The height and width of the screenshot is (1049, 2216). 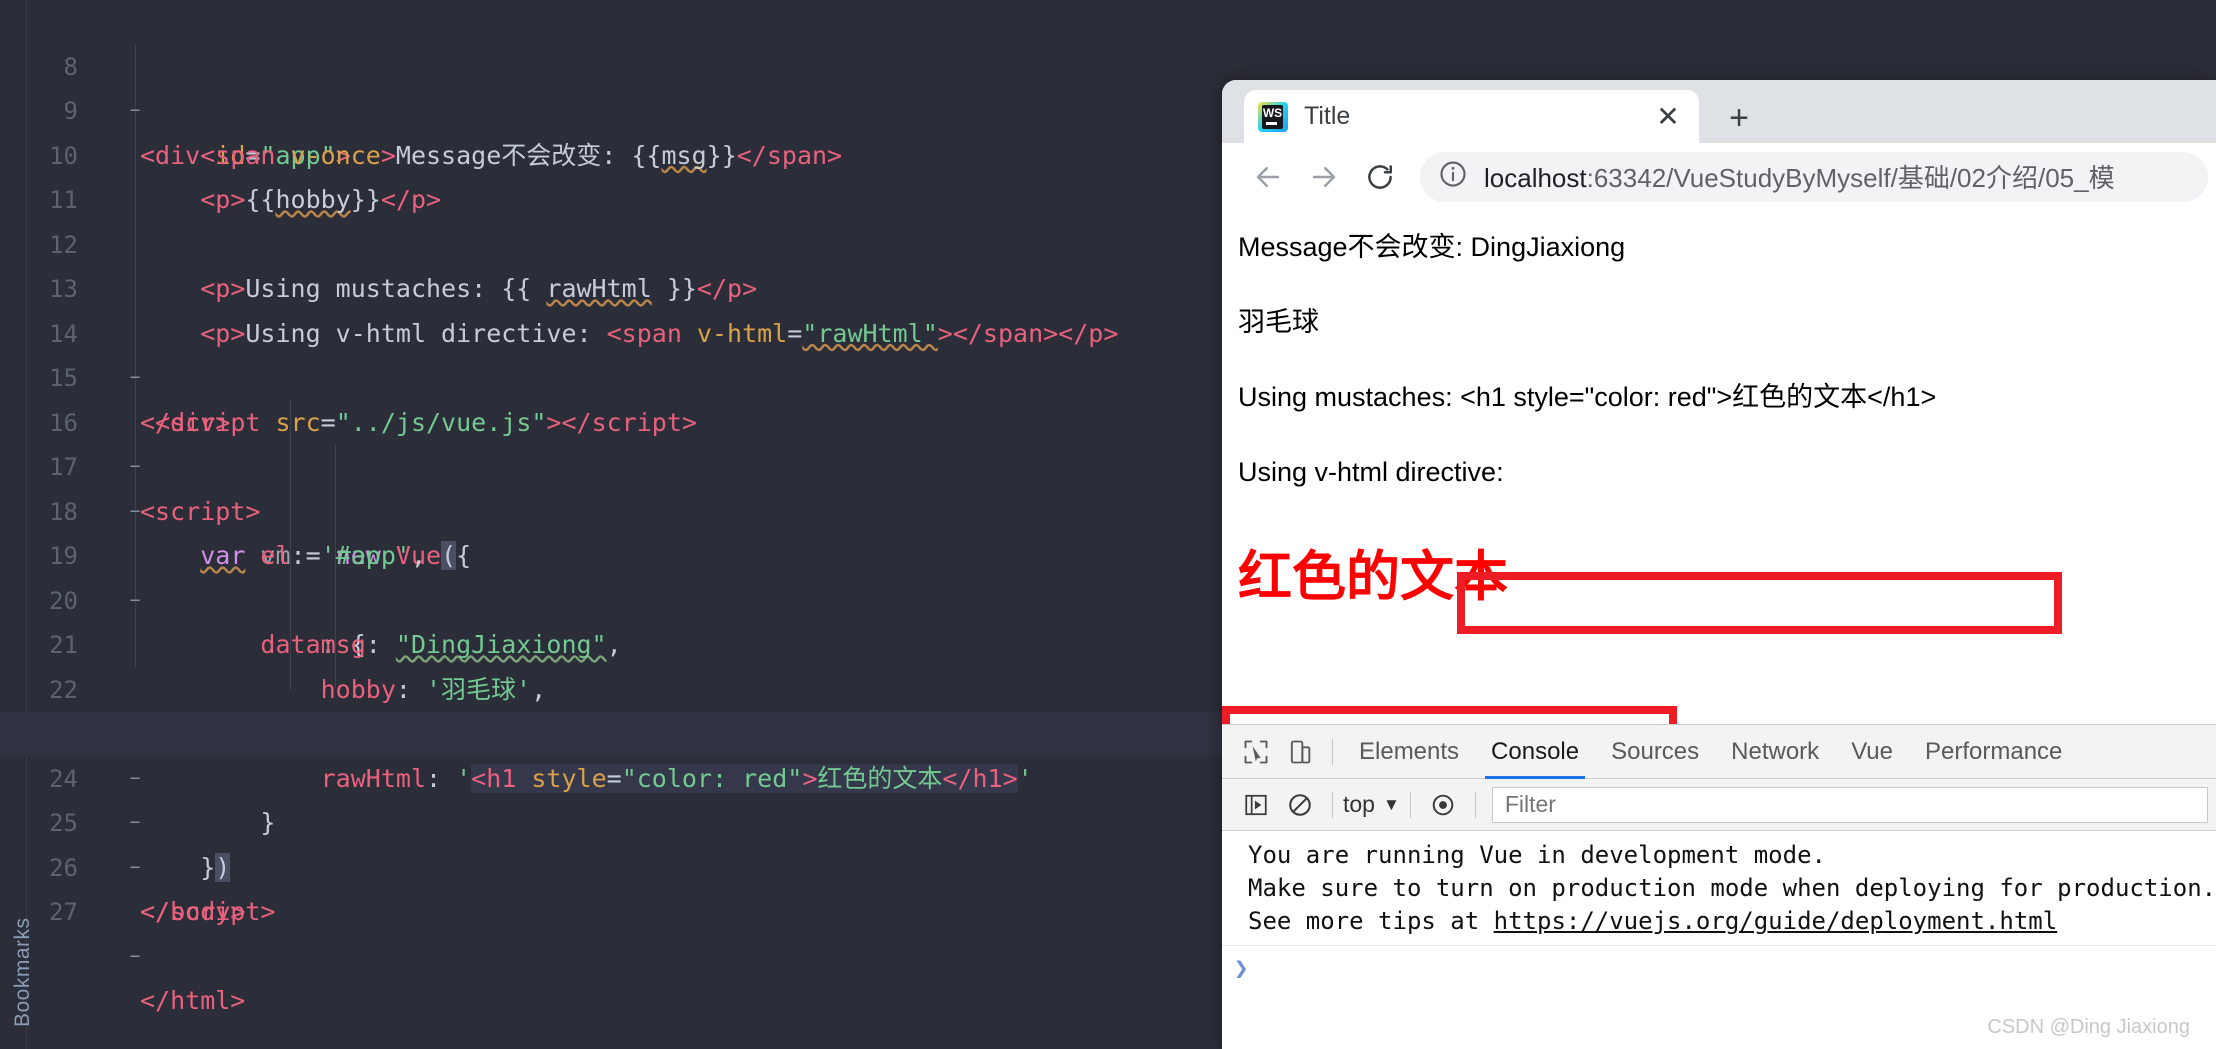 What do you see at coordinates (1373, 577) in the screenshot?
I see `red-heading: 红色的文本` at bounding box center [1373, 577].